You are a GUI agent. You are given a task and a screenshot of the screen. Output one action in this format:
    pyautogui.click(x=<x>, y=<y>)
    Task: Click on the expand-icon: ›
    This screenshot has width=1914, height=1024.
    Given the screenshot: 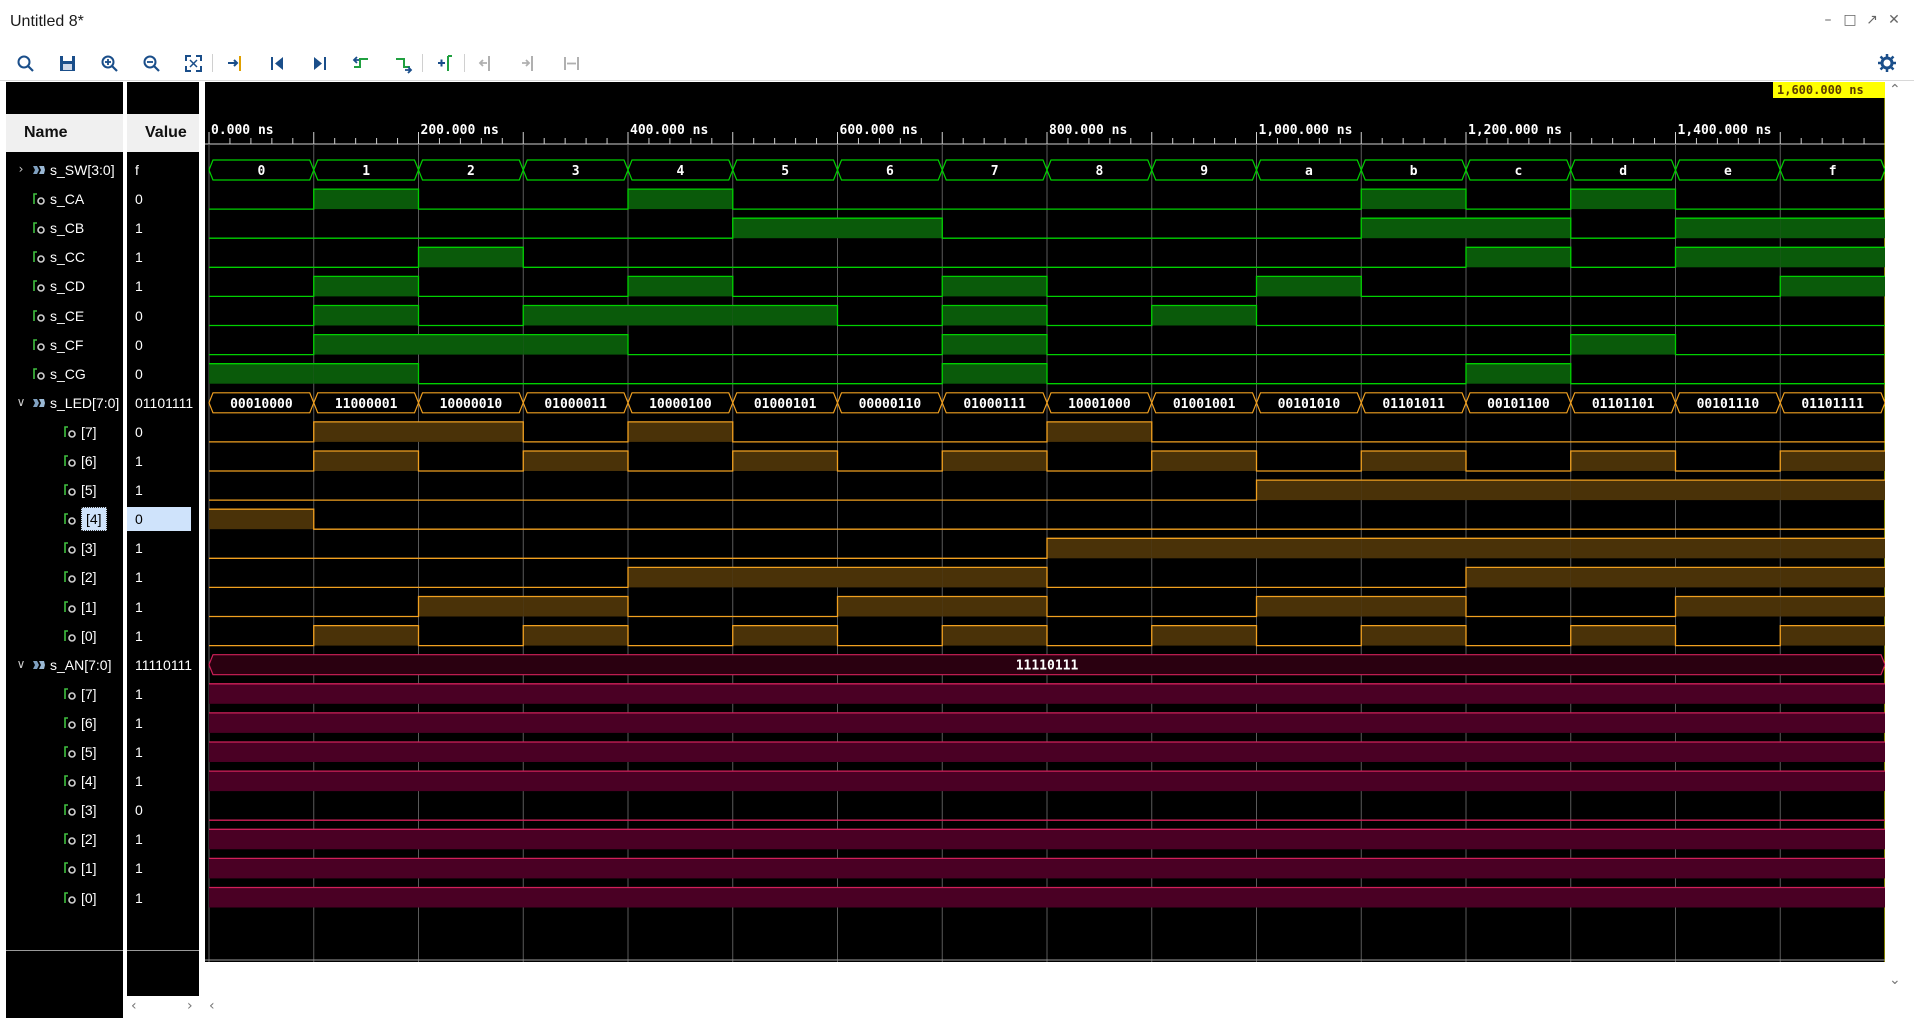 What is the action you would take?
    pyautogui.click(x=21, y=169)
    